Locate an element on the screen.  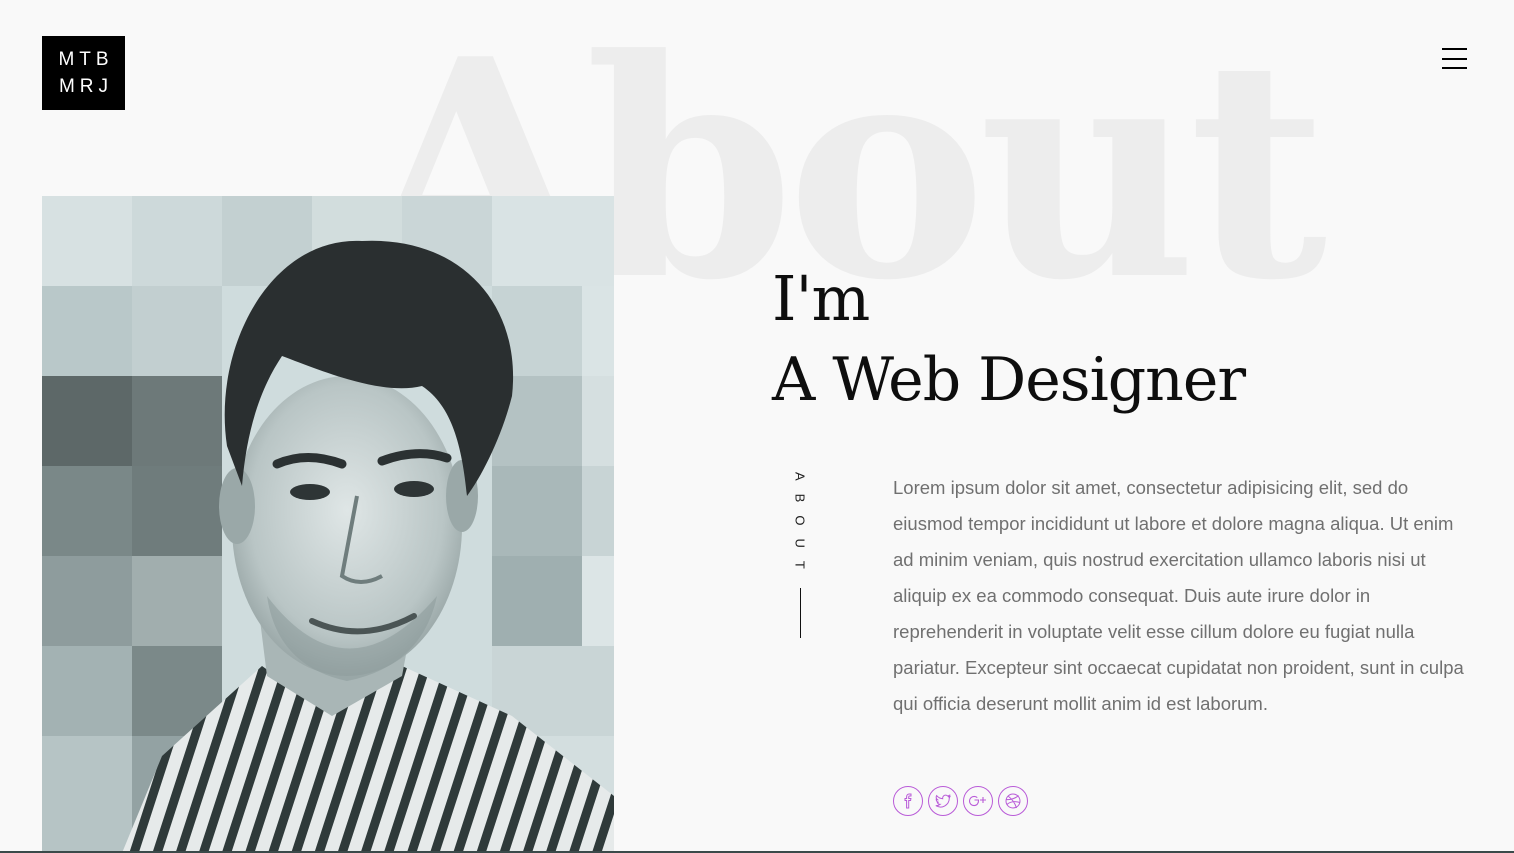
logo-line-1: MTB is located at coordinates (86, 59).